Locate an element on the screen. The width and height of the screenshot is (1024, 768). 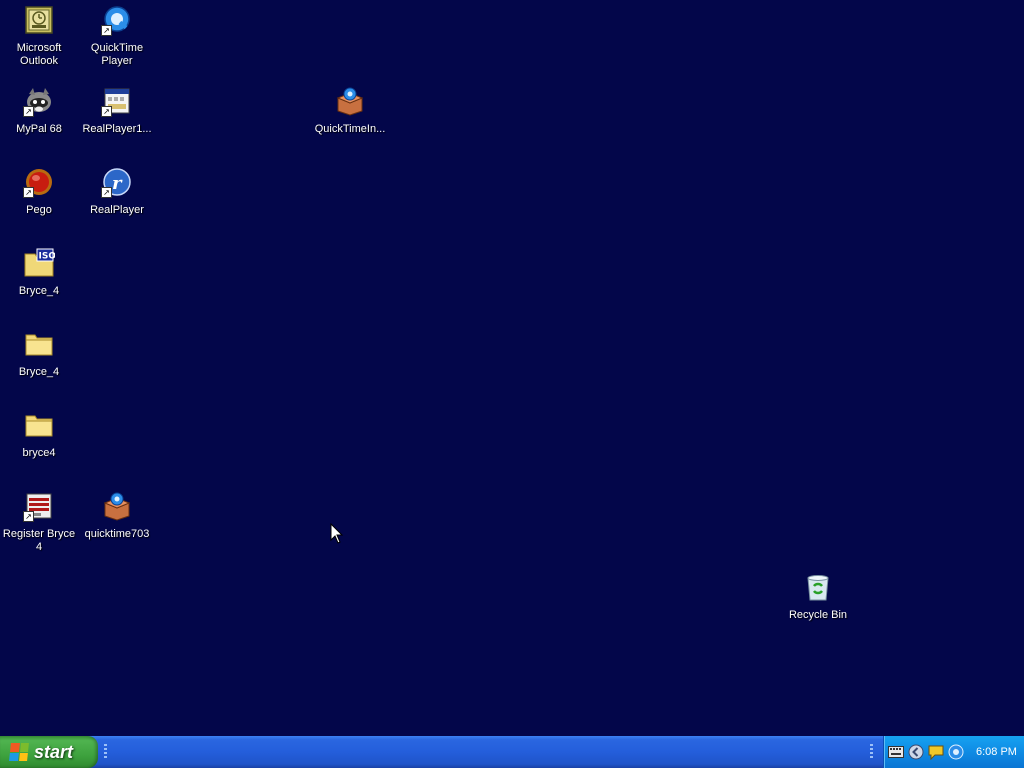
desktop-icon-label: RealPlayer is located at coordinates (117, 210).